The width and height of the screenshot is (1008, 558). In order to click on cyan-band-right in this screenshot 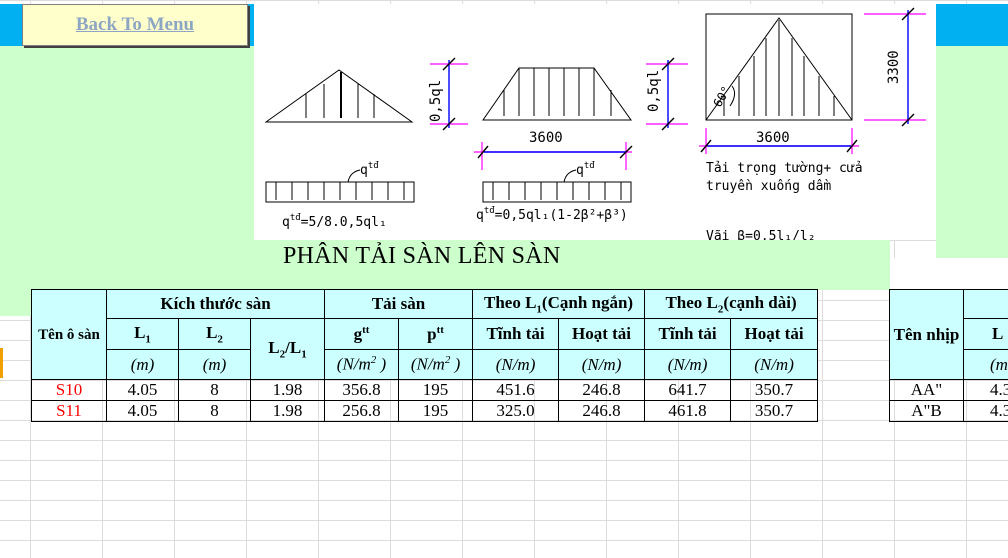, I will do `click(972, 25)`.